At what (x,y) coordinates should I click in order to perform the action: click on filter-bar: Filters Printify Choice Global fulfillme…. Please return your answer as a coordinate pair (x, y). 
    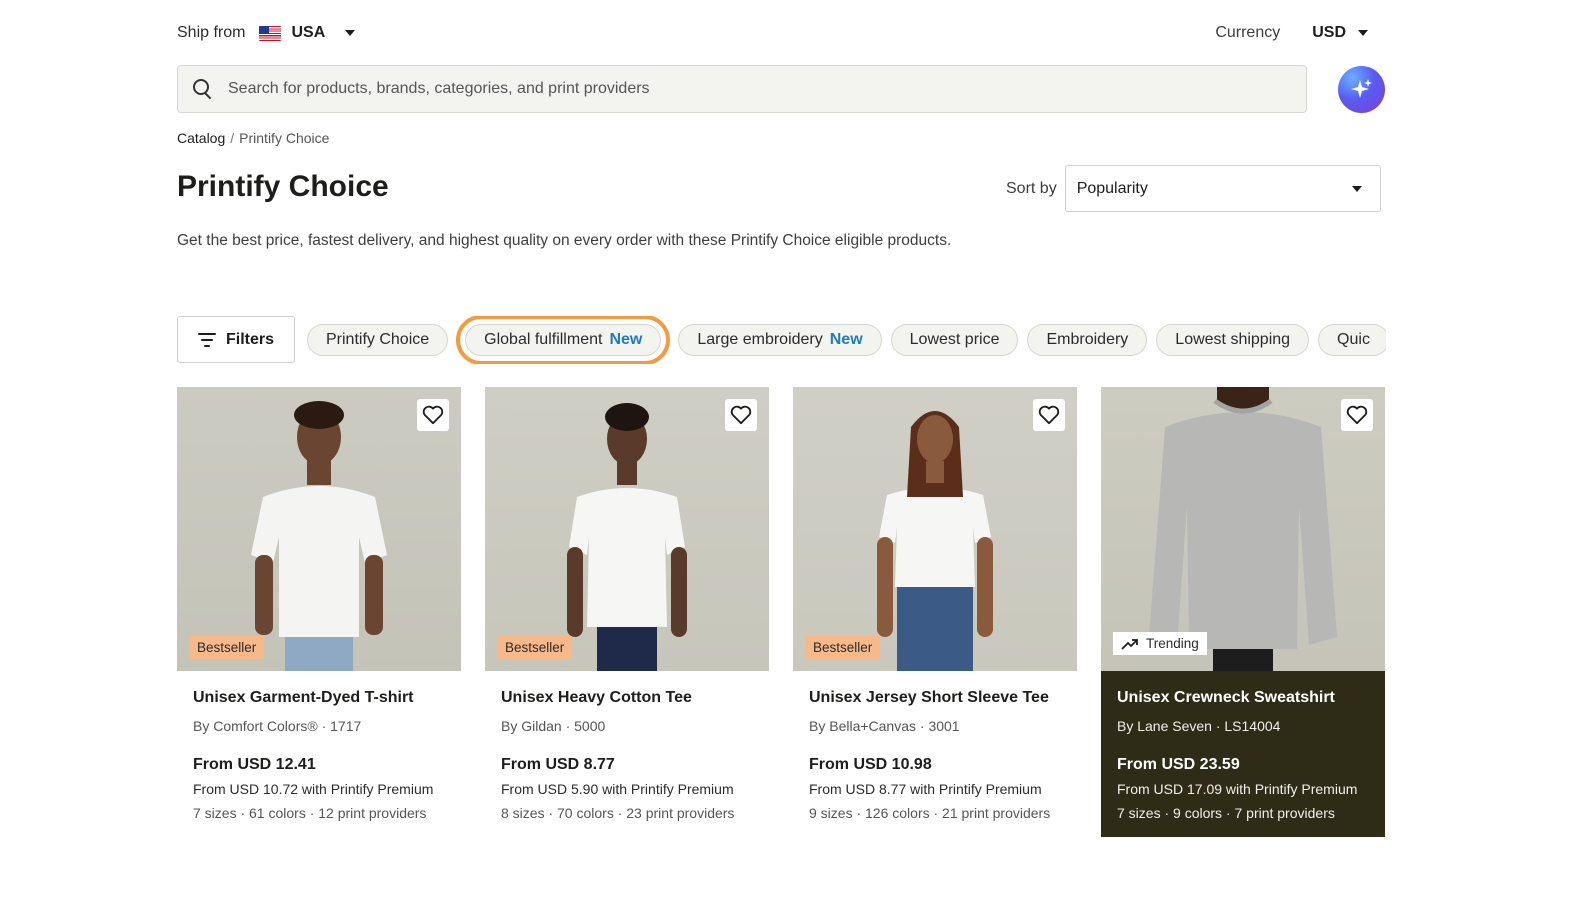
    Looking at the image, I should click on (781, 340).